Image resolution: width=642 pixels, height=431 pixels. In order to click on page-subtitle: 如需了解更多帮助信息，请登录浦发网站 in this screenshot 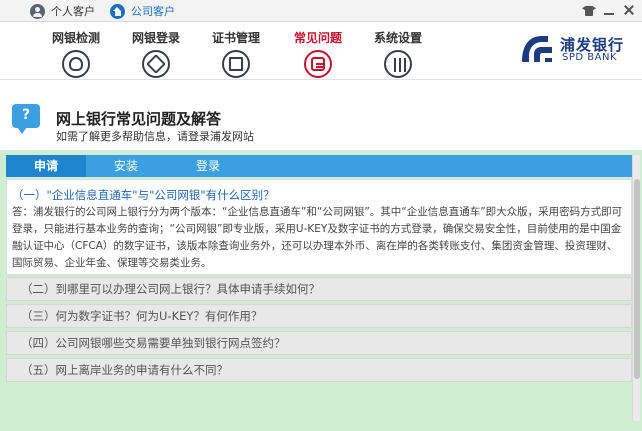, I will do `click(155, 136)`.